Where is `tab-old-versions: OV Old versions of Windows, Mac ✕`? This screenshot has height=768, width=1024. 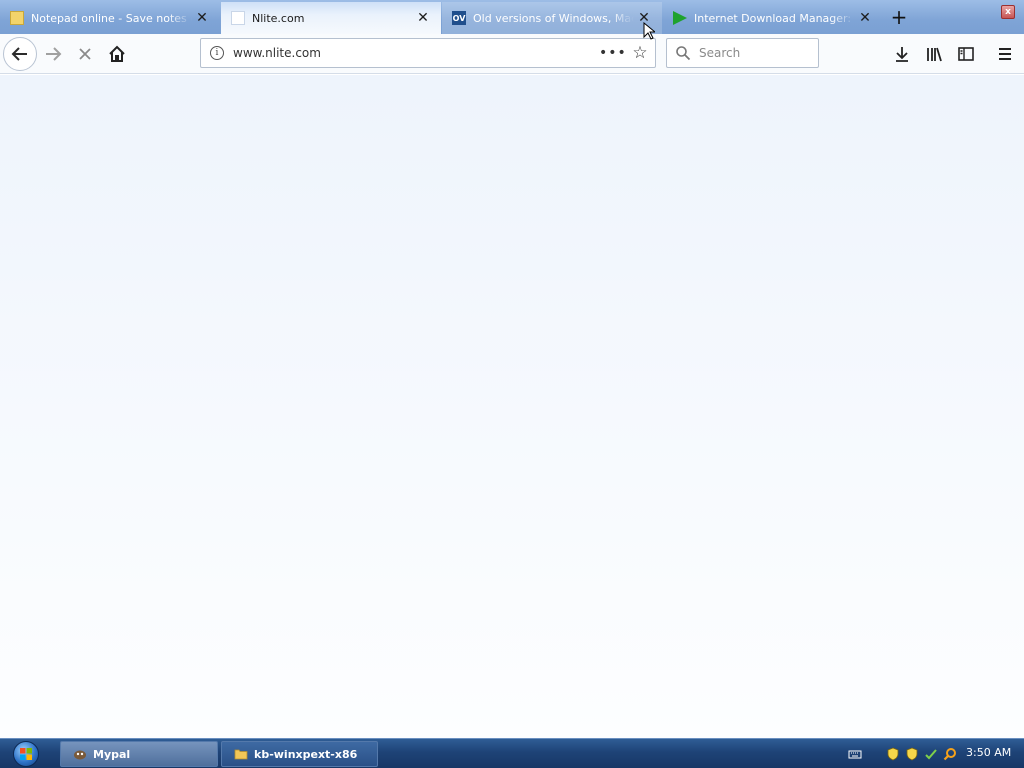 tab-old-versions: OV Old versions of Windows, Mac ✕ is located at coordinates (552, 18).